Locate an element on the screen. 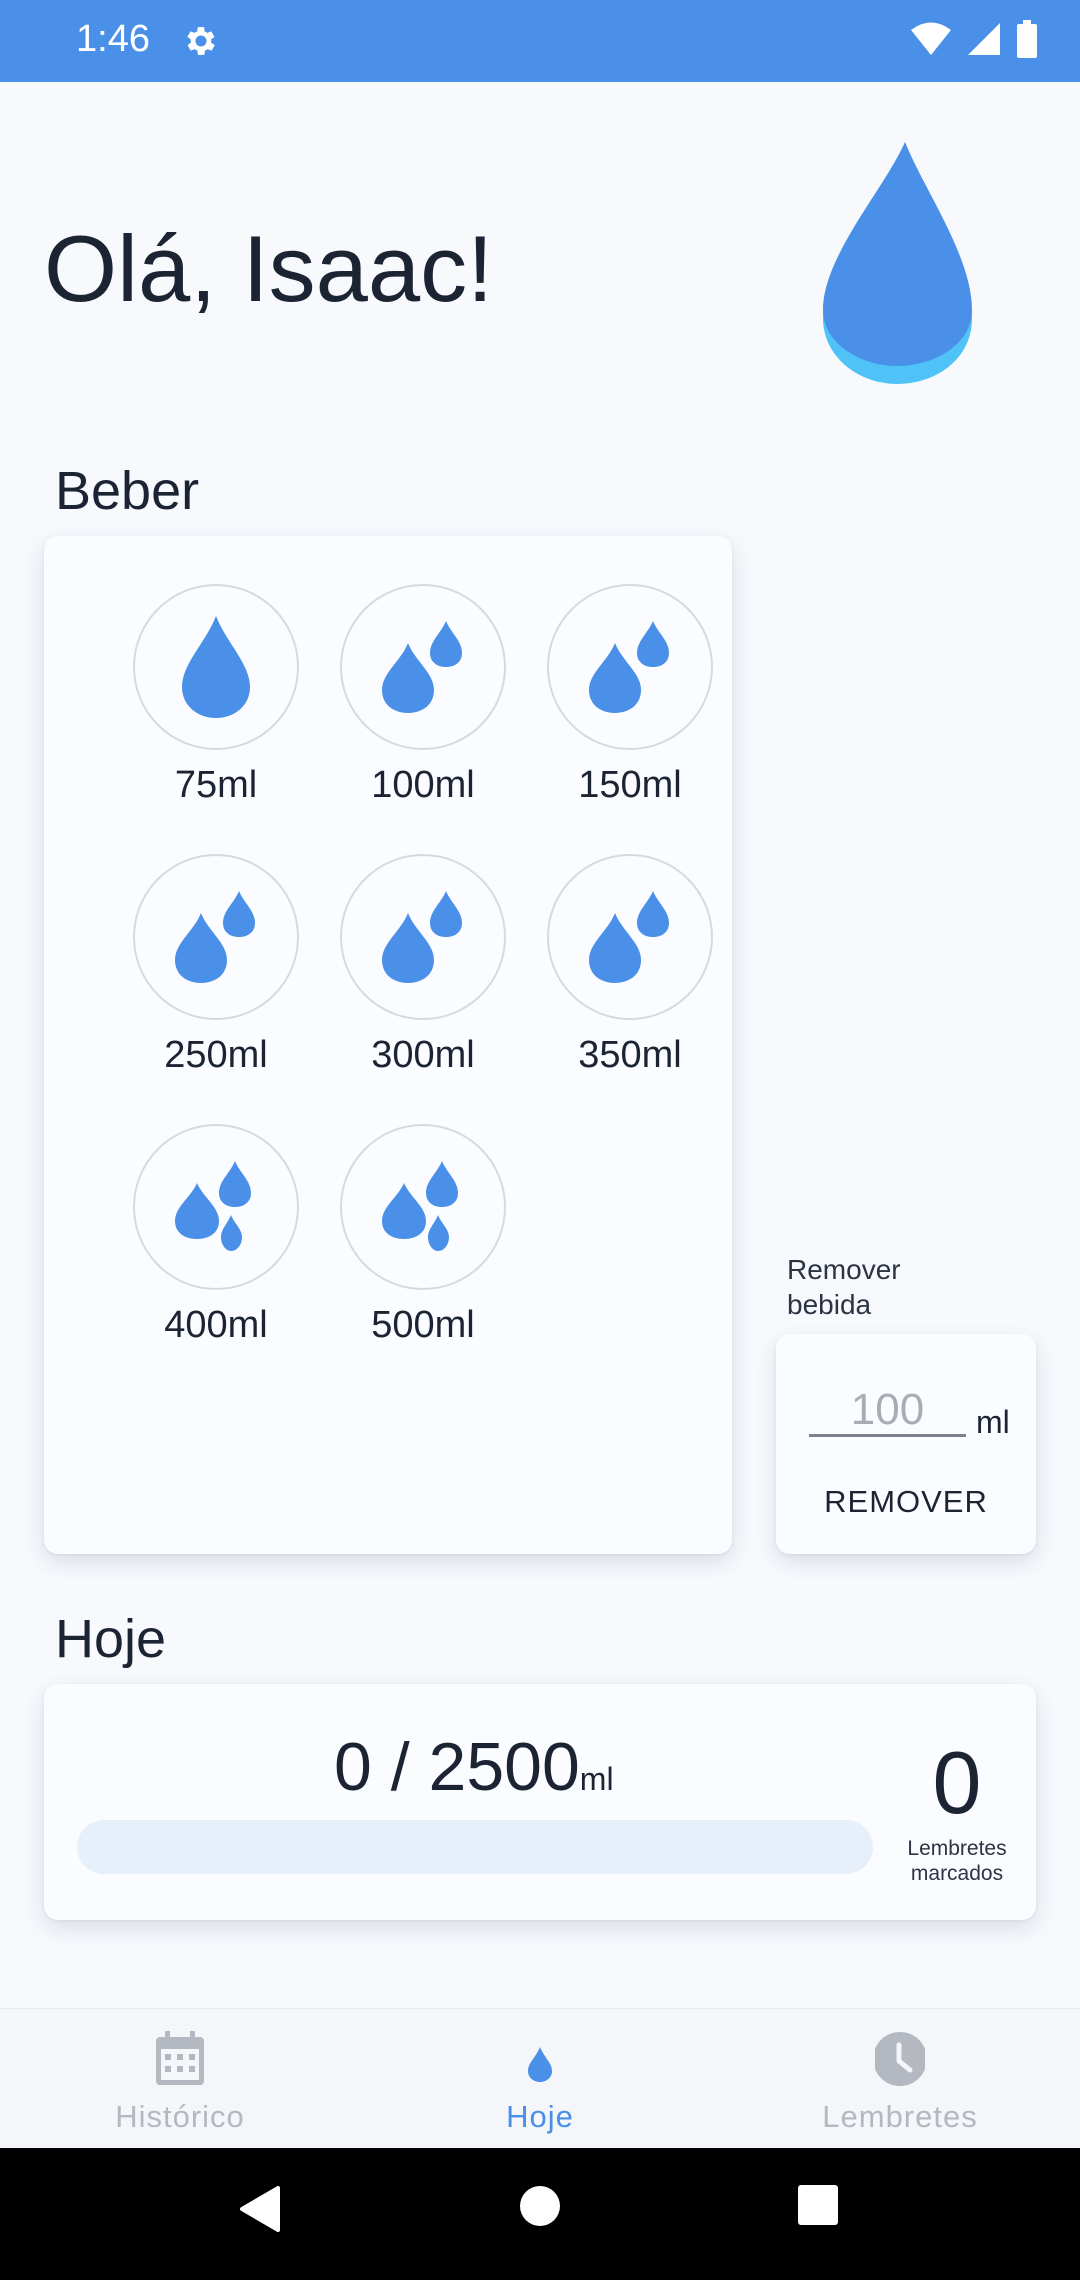 This screenshot has height=2280, width=1080. today-section-title: Hoje is located at coordinates (111, 1639).